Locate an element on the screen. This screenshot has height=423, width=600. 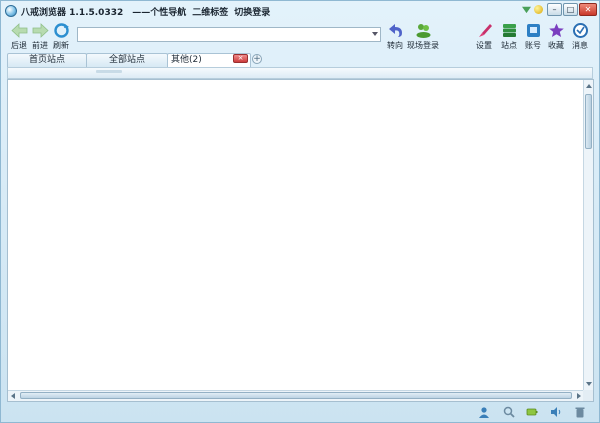
forward-arrow-icon is located at coordinates (40, 30).